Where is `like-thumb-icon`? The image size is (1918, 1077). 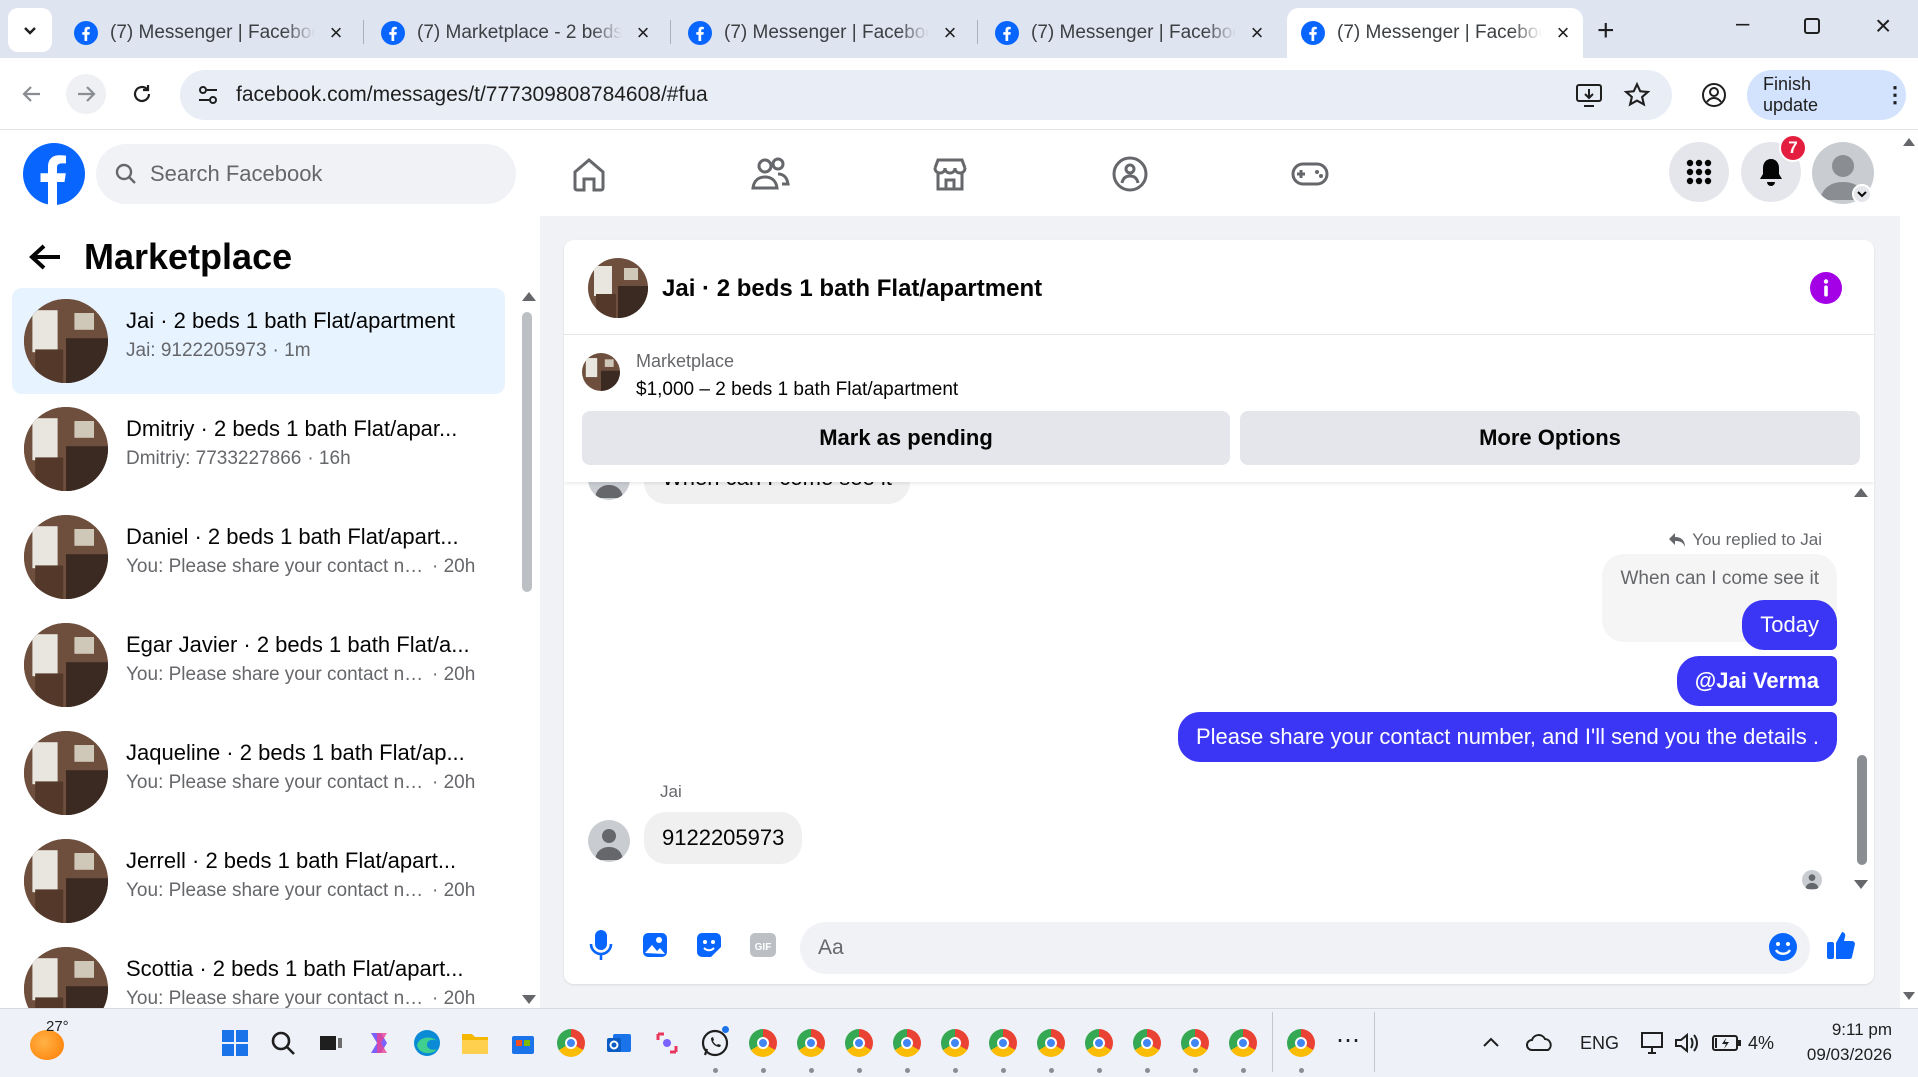
like-thumb-icon is located at coordinates (1841, 945).